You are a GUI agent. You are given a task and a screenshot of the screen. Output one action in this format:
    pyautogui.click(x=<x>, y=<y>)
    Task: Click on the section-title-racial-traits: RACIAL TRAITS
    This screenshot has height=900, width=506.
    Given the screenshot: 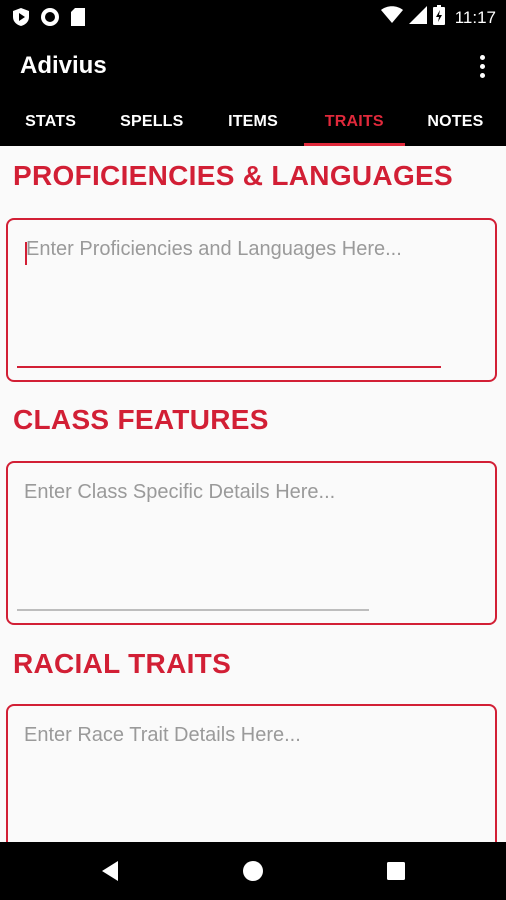 What is the action you would take?
    pyautogui.click(x=122, y=663)
    